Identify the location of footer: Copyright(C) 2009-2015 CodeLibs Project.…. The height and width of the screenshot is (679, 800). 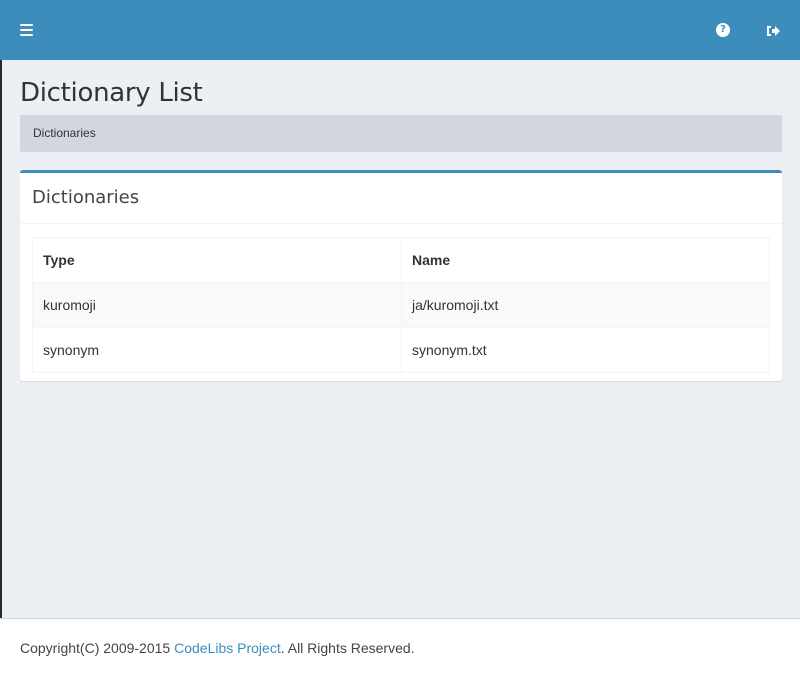
(400, 648).